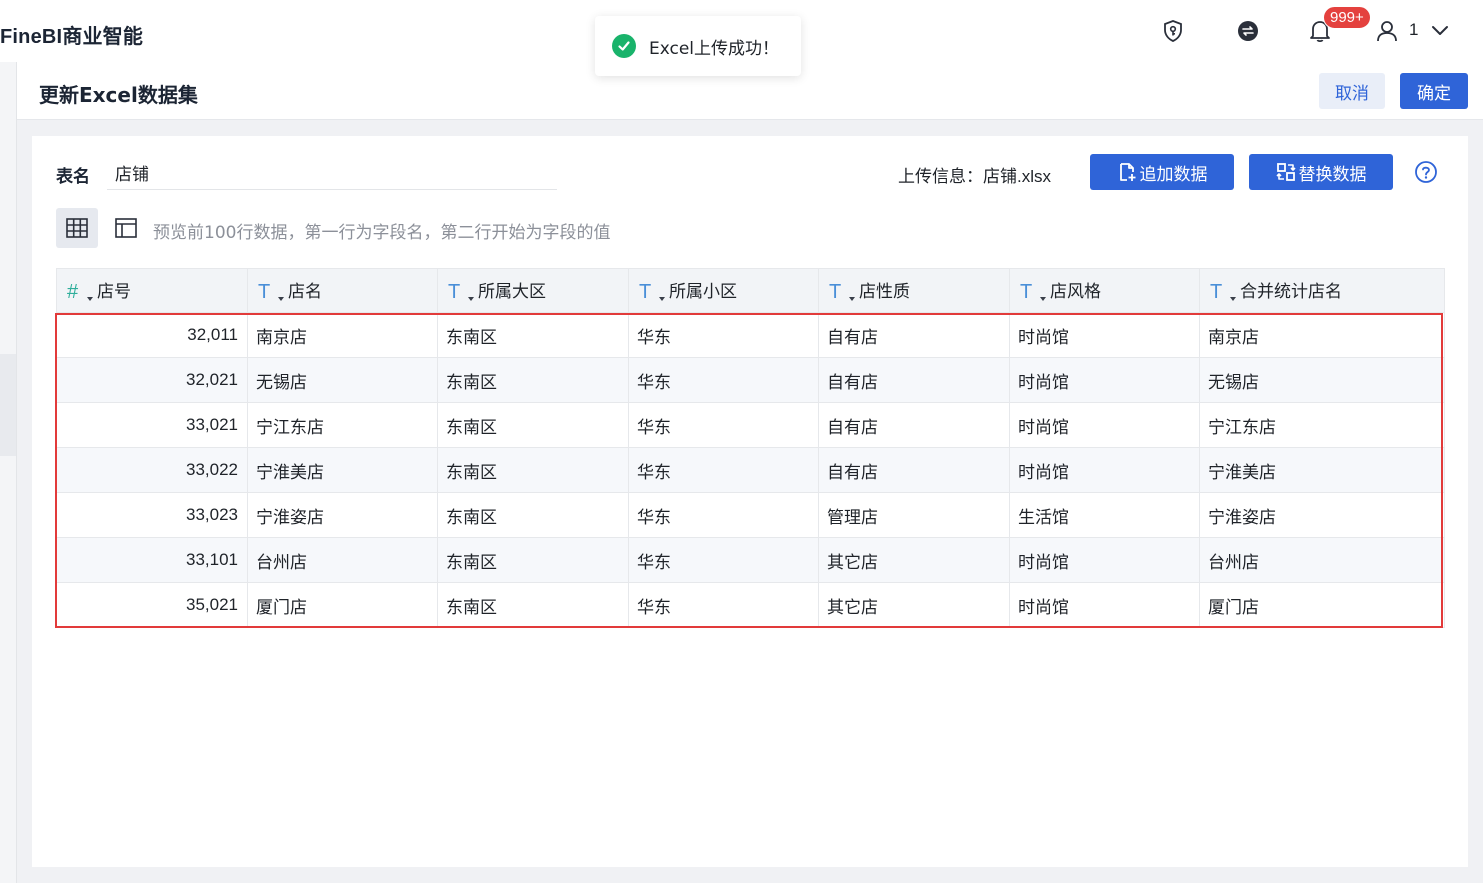  Describe the element at coordinates (914, 290) in the screenshot. I see `column-header: T 店性质` at that location.